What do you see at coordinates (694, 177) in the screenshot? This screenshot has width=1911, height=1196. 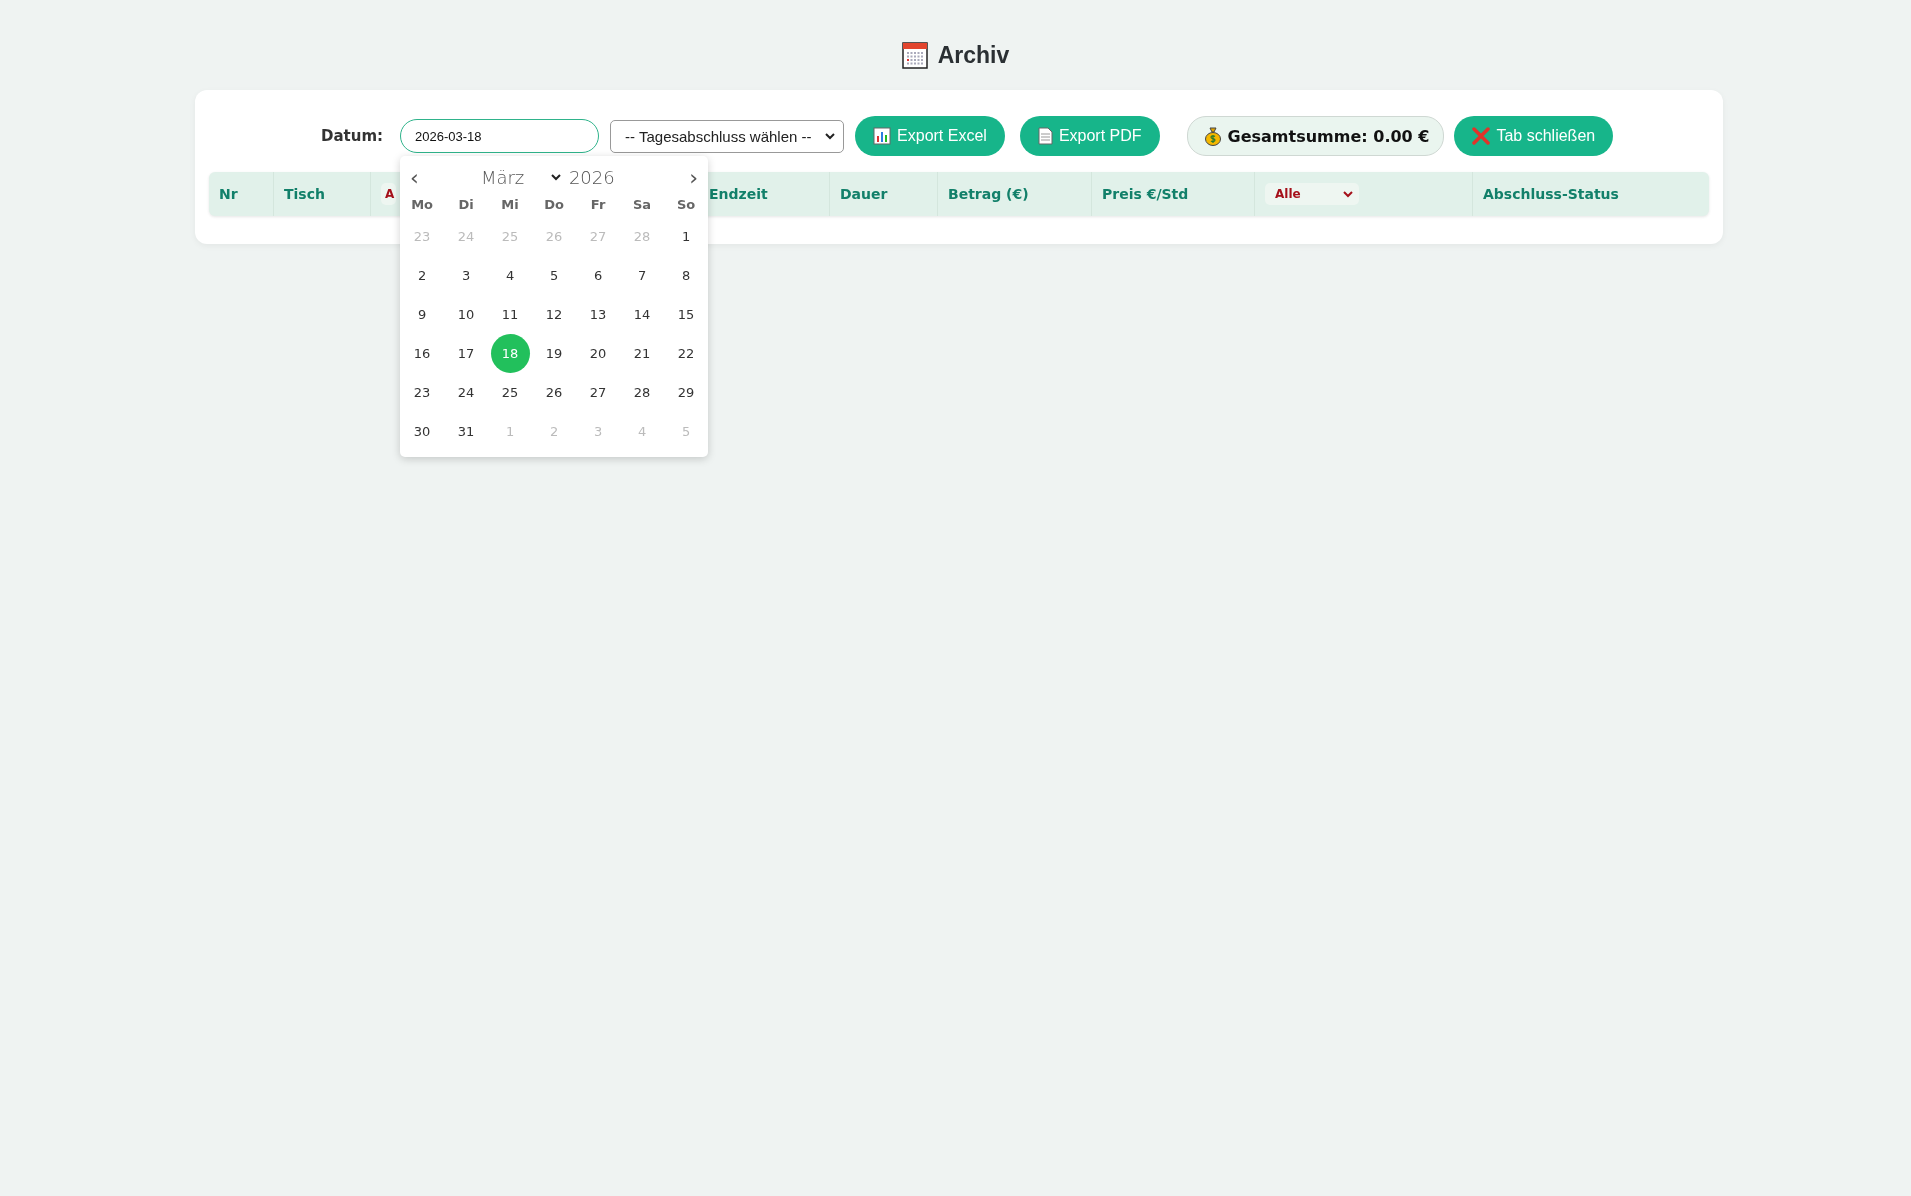 I see `next-month-button: ›` at bounding box center [694, 177].